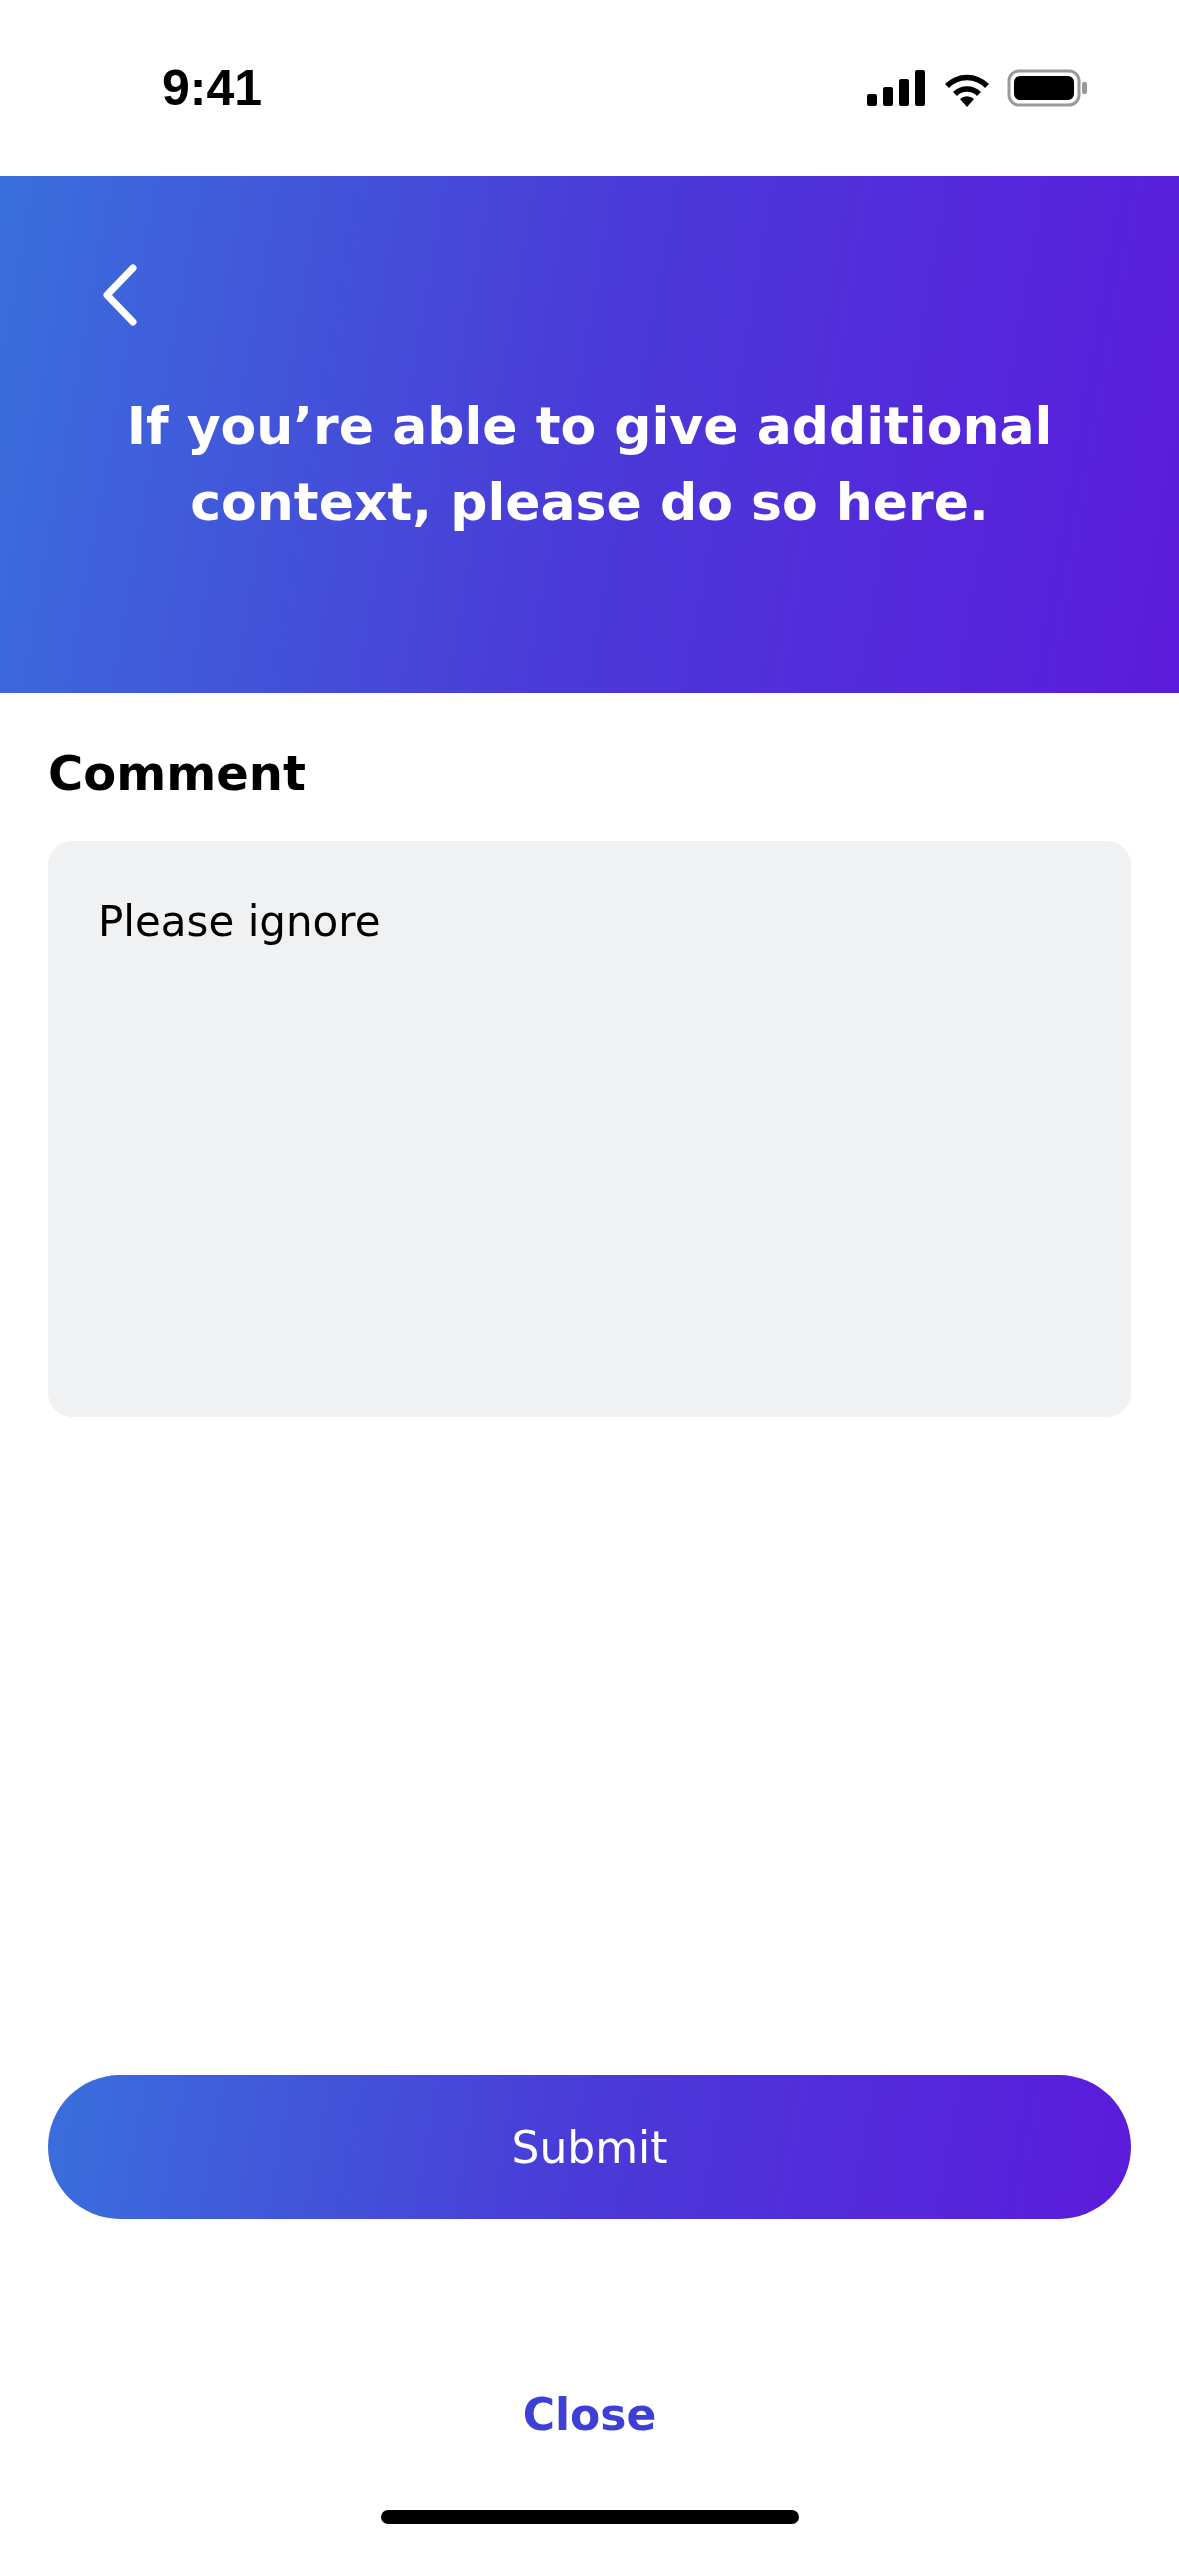  Describe the element at coordinates (589, 2414) in the screenshot. I see `close-button: Close` at that location.